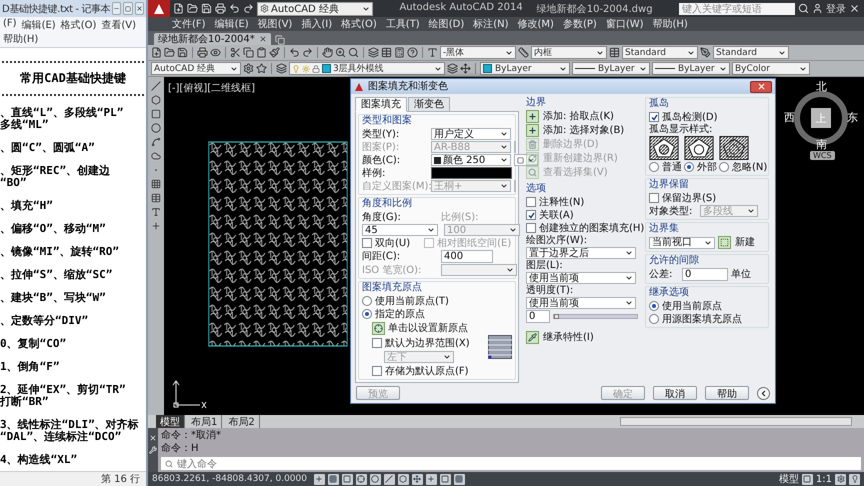  Describe the element at coordinates (579, 24) in the screenshot. I see `menu-item: 参数(P)` at that location.